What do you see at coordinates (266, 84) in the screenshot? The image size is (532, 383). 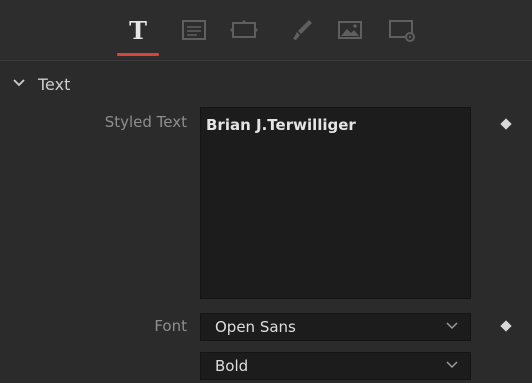 I see `text-section-header: Text` at bounding box center [266, 84].